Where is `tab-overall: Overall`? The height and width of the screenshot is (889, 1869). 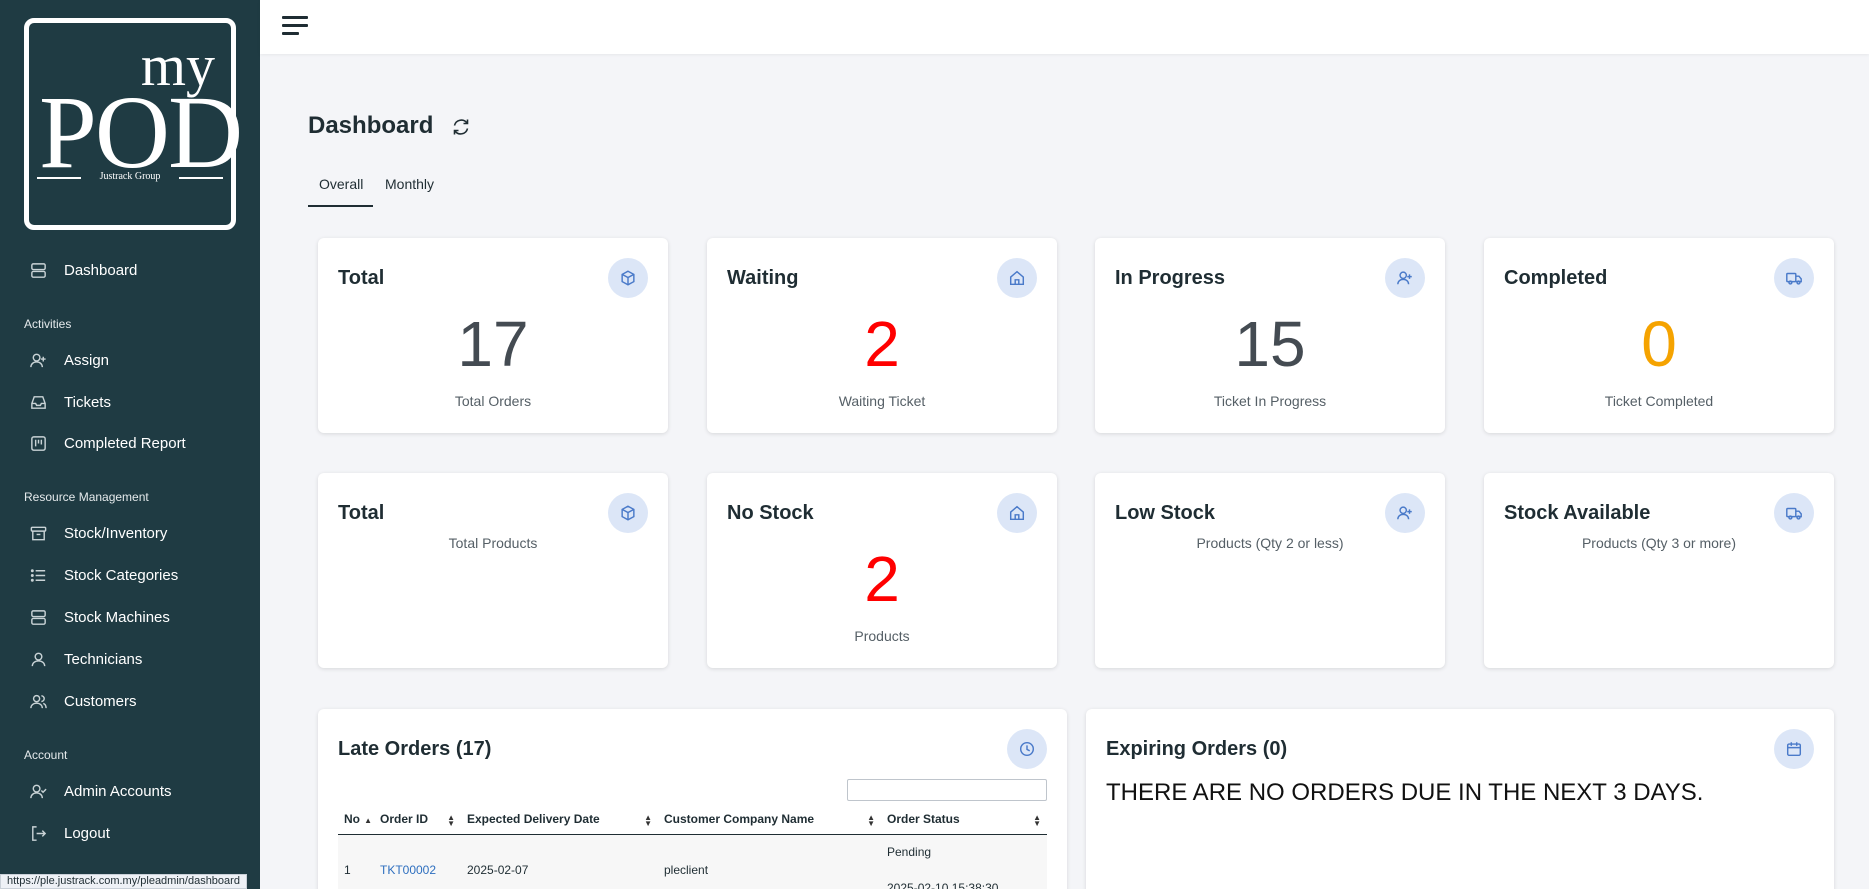 tab-overall: Overall is located at coordinates (341, 184).